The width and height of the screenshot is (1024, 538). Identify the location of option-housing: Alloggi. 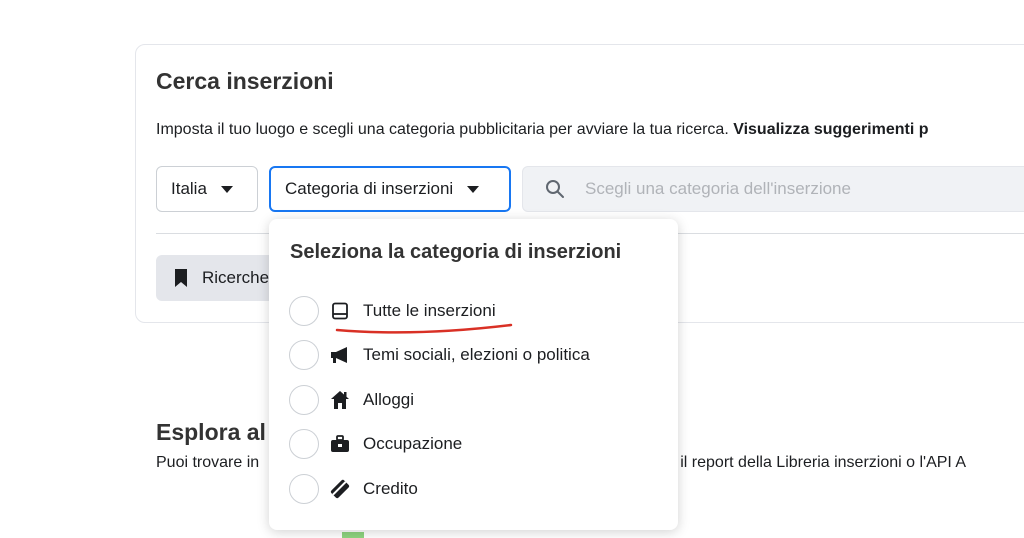
(474, 400).